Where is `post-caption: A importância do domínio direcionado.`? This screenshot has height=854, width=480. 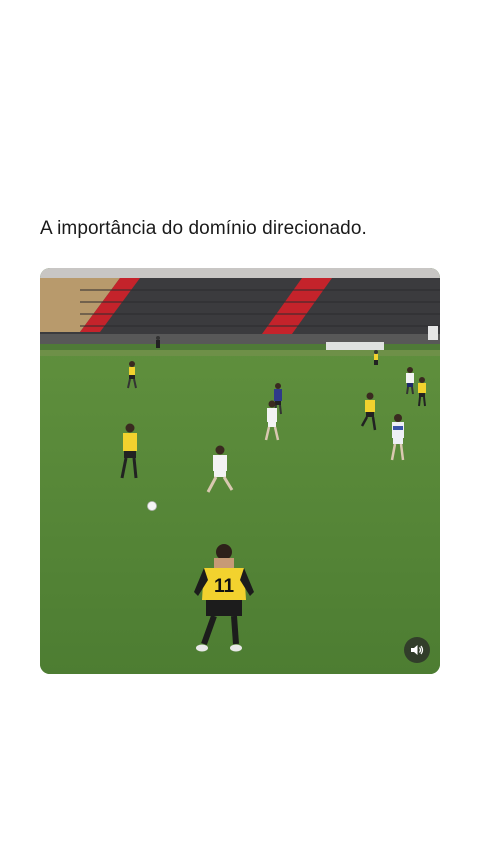 post-caption: A importância do domínio direcionado. is located at coordinates (203, 228).